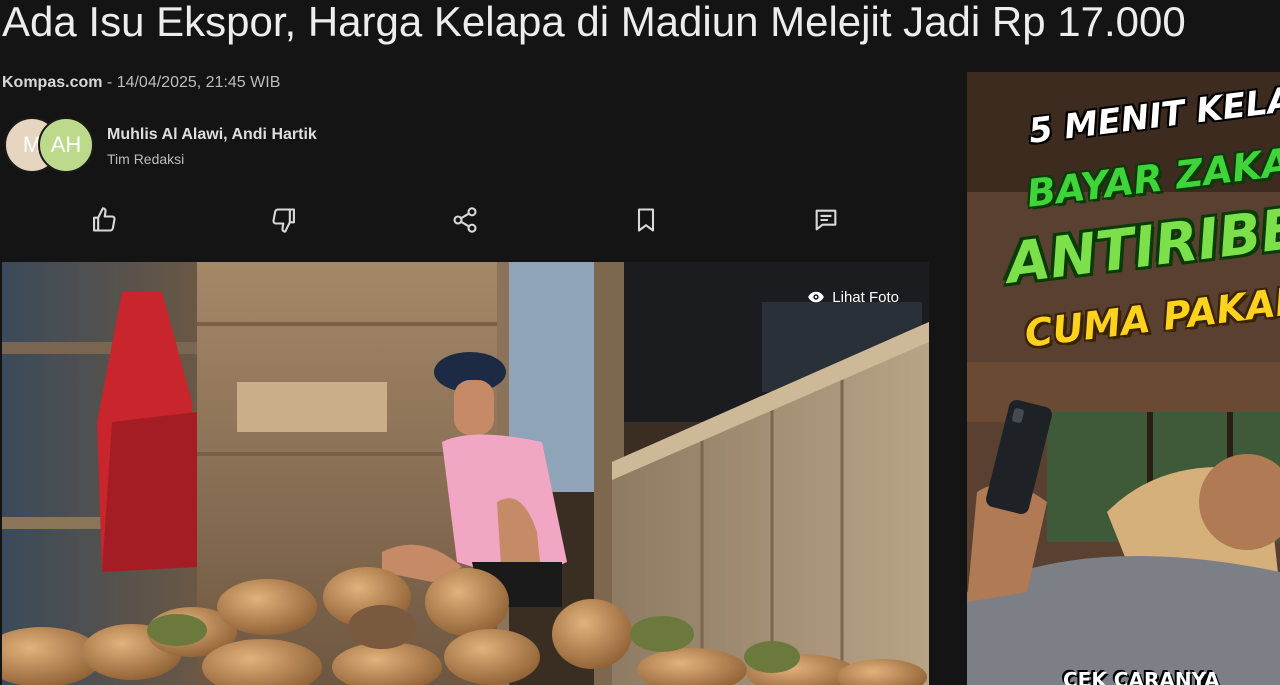 The width and height of the screenshot is (1280, 685). I want to click on eye-icon, so click(816, 297).